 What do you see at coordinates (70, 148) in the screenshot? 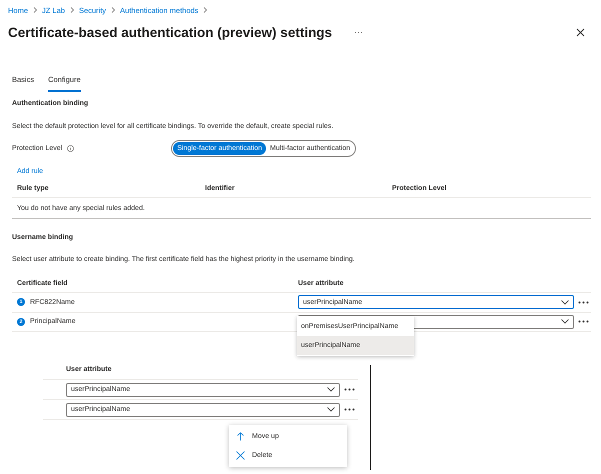
I see `info-icon` at bounding box center [70, 148].